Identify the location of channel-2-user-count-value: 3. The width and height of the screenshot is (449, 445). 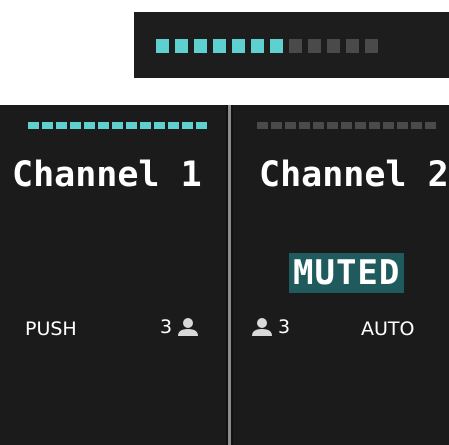
(284, 327).